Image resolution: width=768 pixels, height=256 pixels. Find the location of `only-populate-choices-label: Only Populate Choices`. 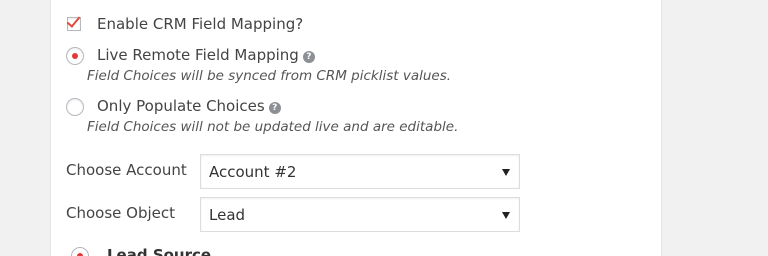

only-populate-choices-label: Only Populate Choices is located at coordinates (181, 106).